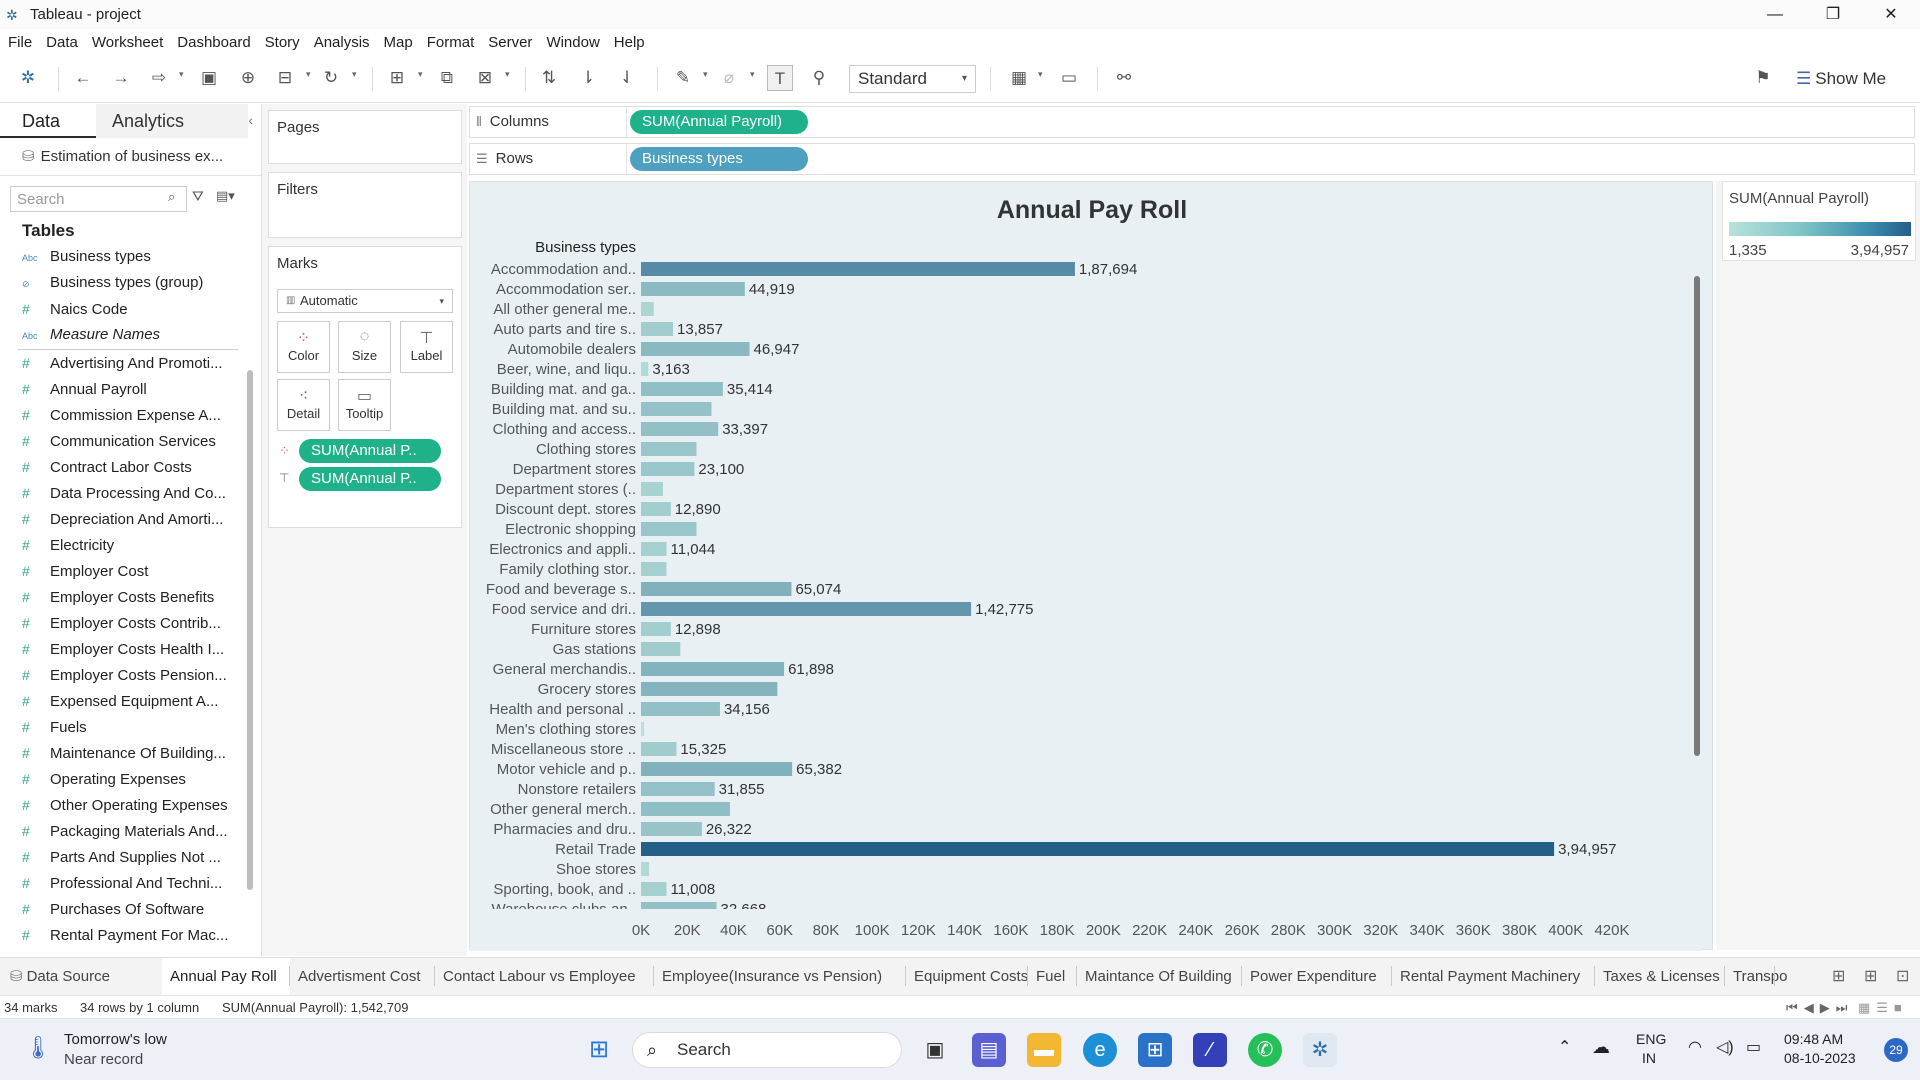 The width and height of the screenshot is (1920, 1080). What do you see at coordinates (1564, 1047) in the screenshot?
I see `chevron-up-icon: ⌃` at bounding box center [1564, 1047].